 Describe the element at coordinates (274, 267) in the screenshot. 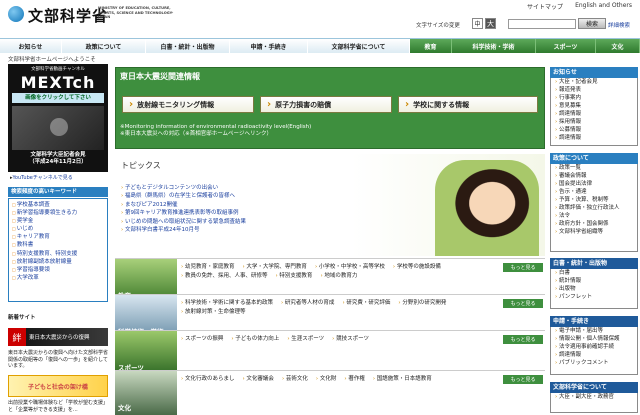

I see `category-link: 大学・大学院、専門教育` at that location.